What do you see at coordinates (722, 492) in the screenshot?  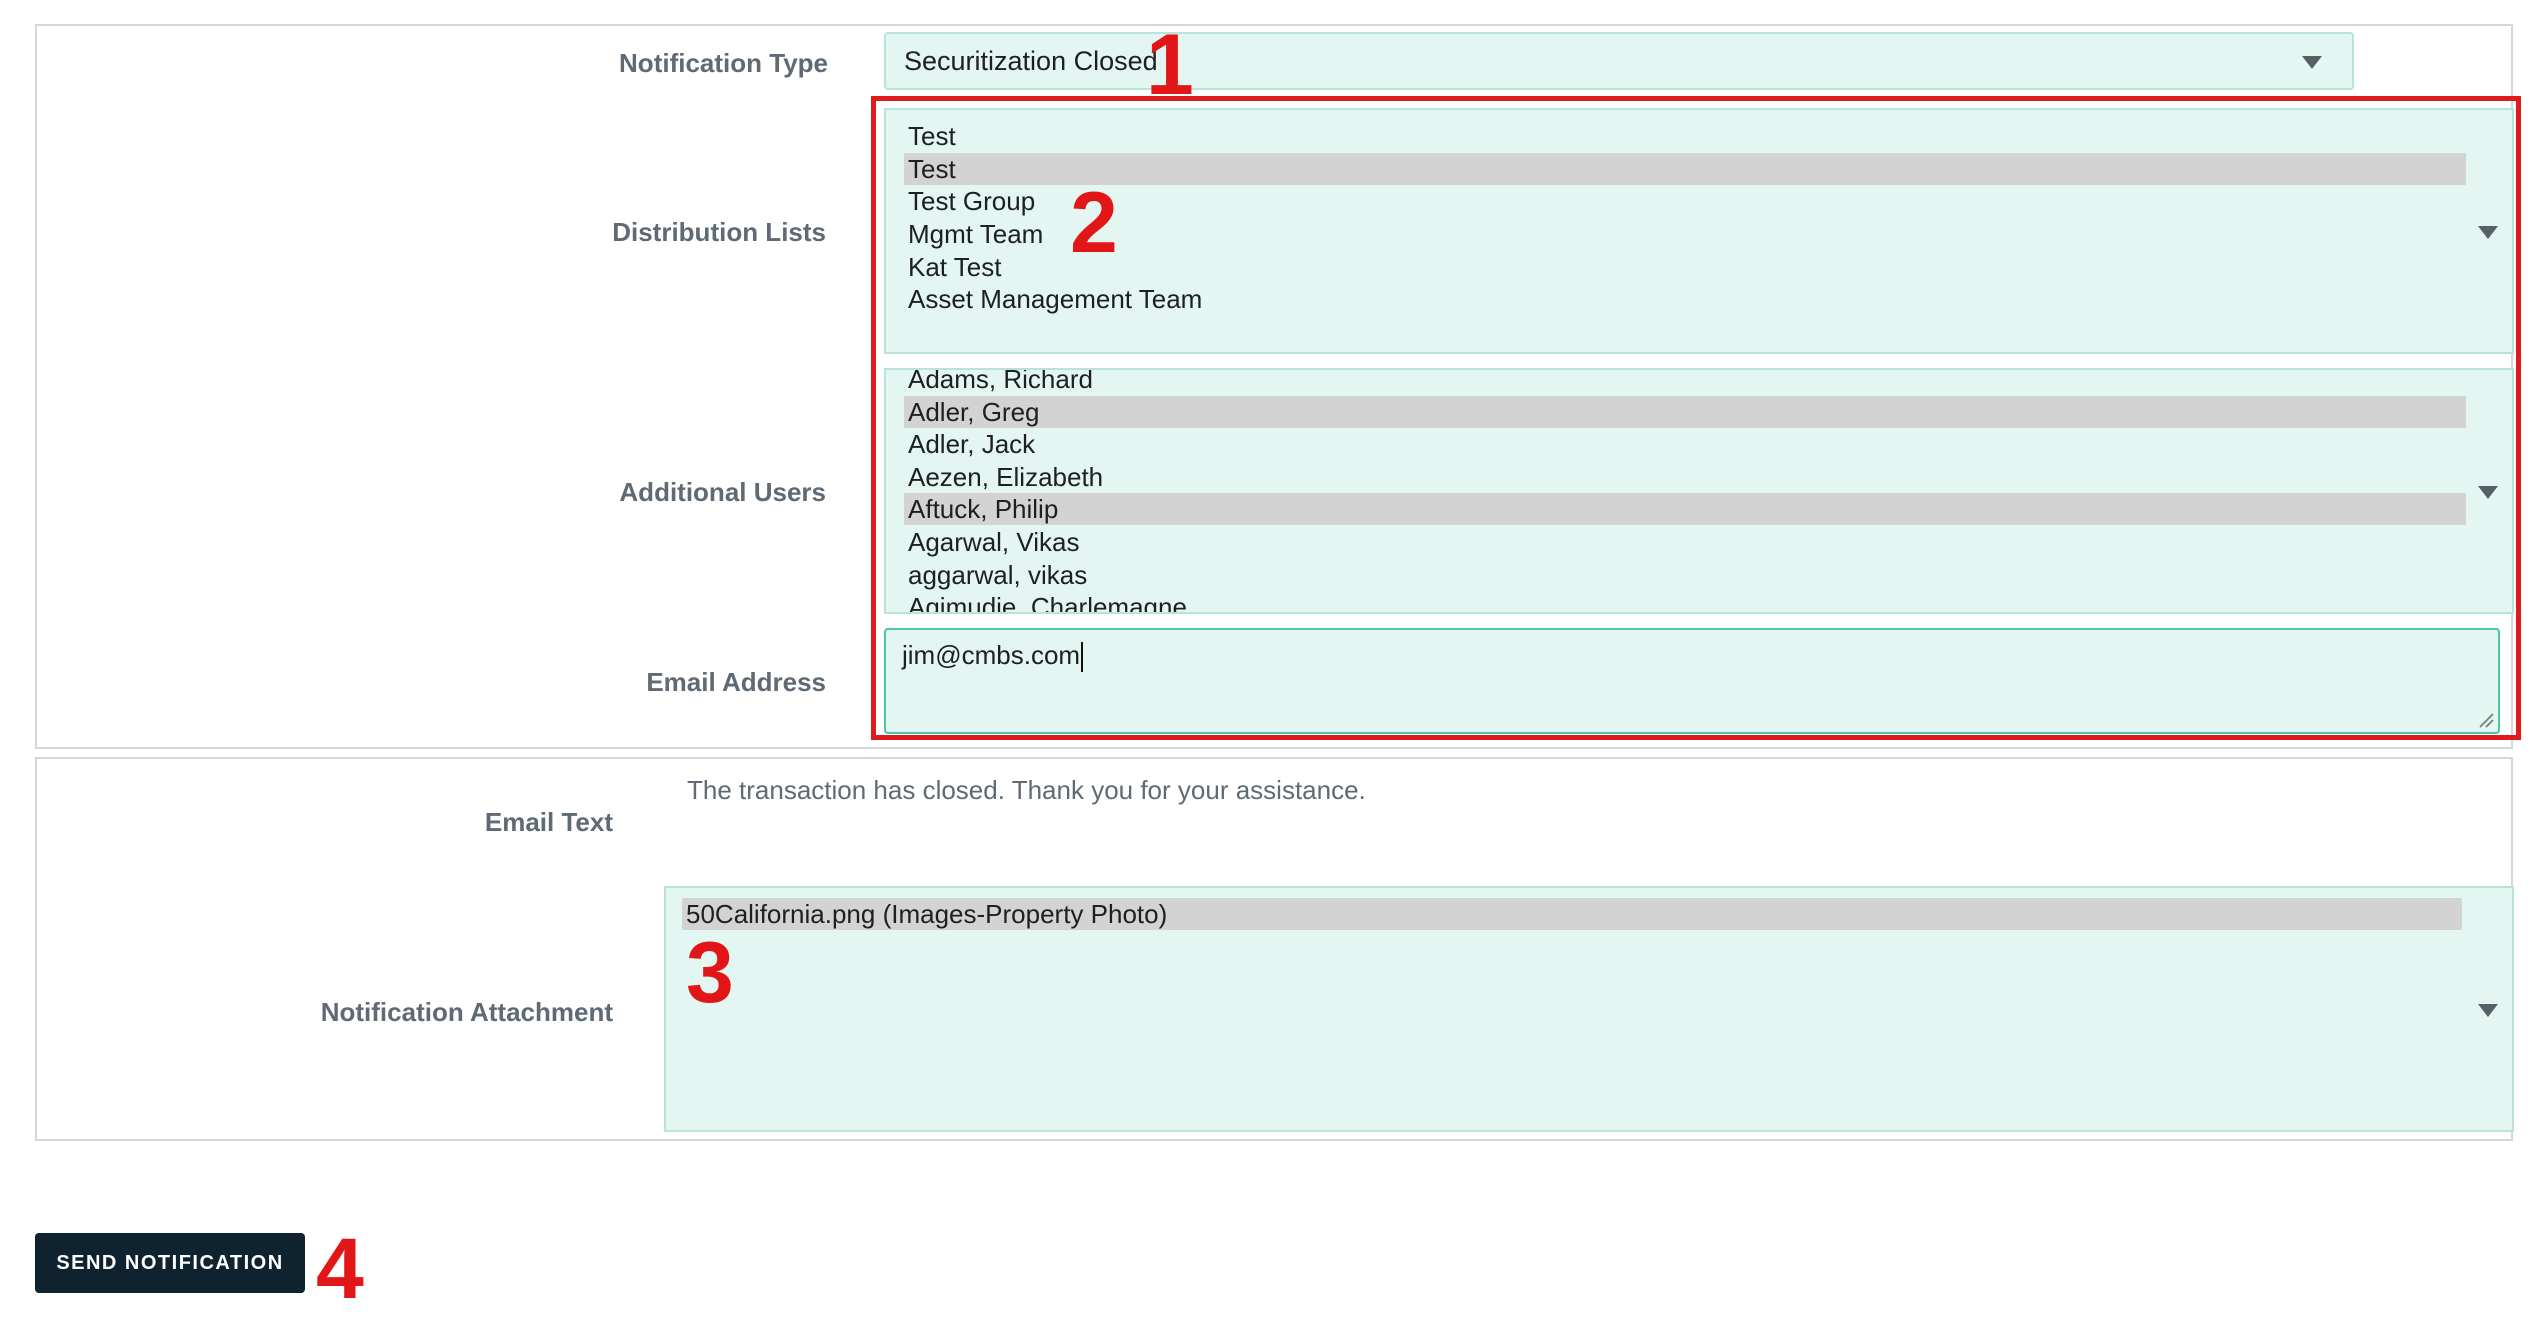 I see `additional-users-label: Additional Users` at bounding box center [722, 492].